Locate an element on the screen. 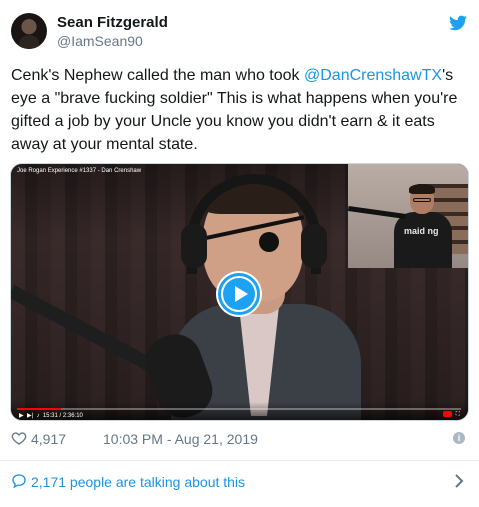 This screenshot has height=507, width=479. progress-fill is located at coordinates (39, 409).